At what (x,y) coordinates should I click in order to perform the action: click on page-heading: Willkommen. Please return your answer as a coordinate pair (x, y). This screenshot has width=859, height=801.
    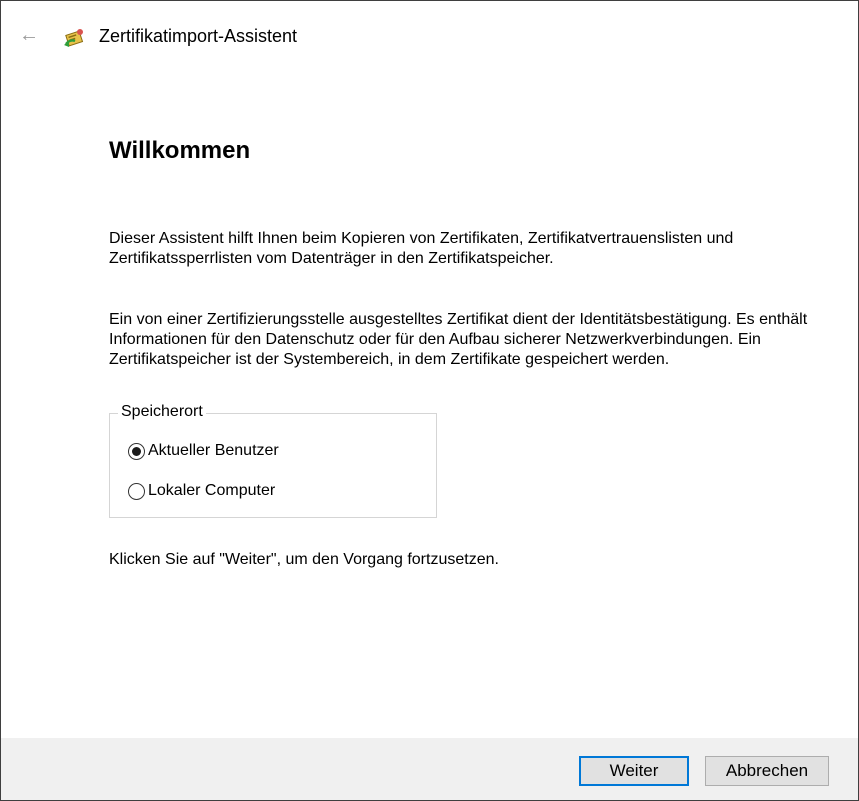
    Looking at the image, I should click on (180, 150).